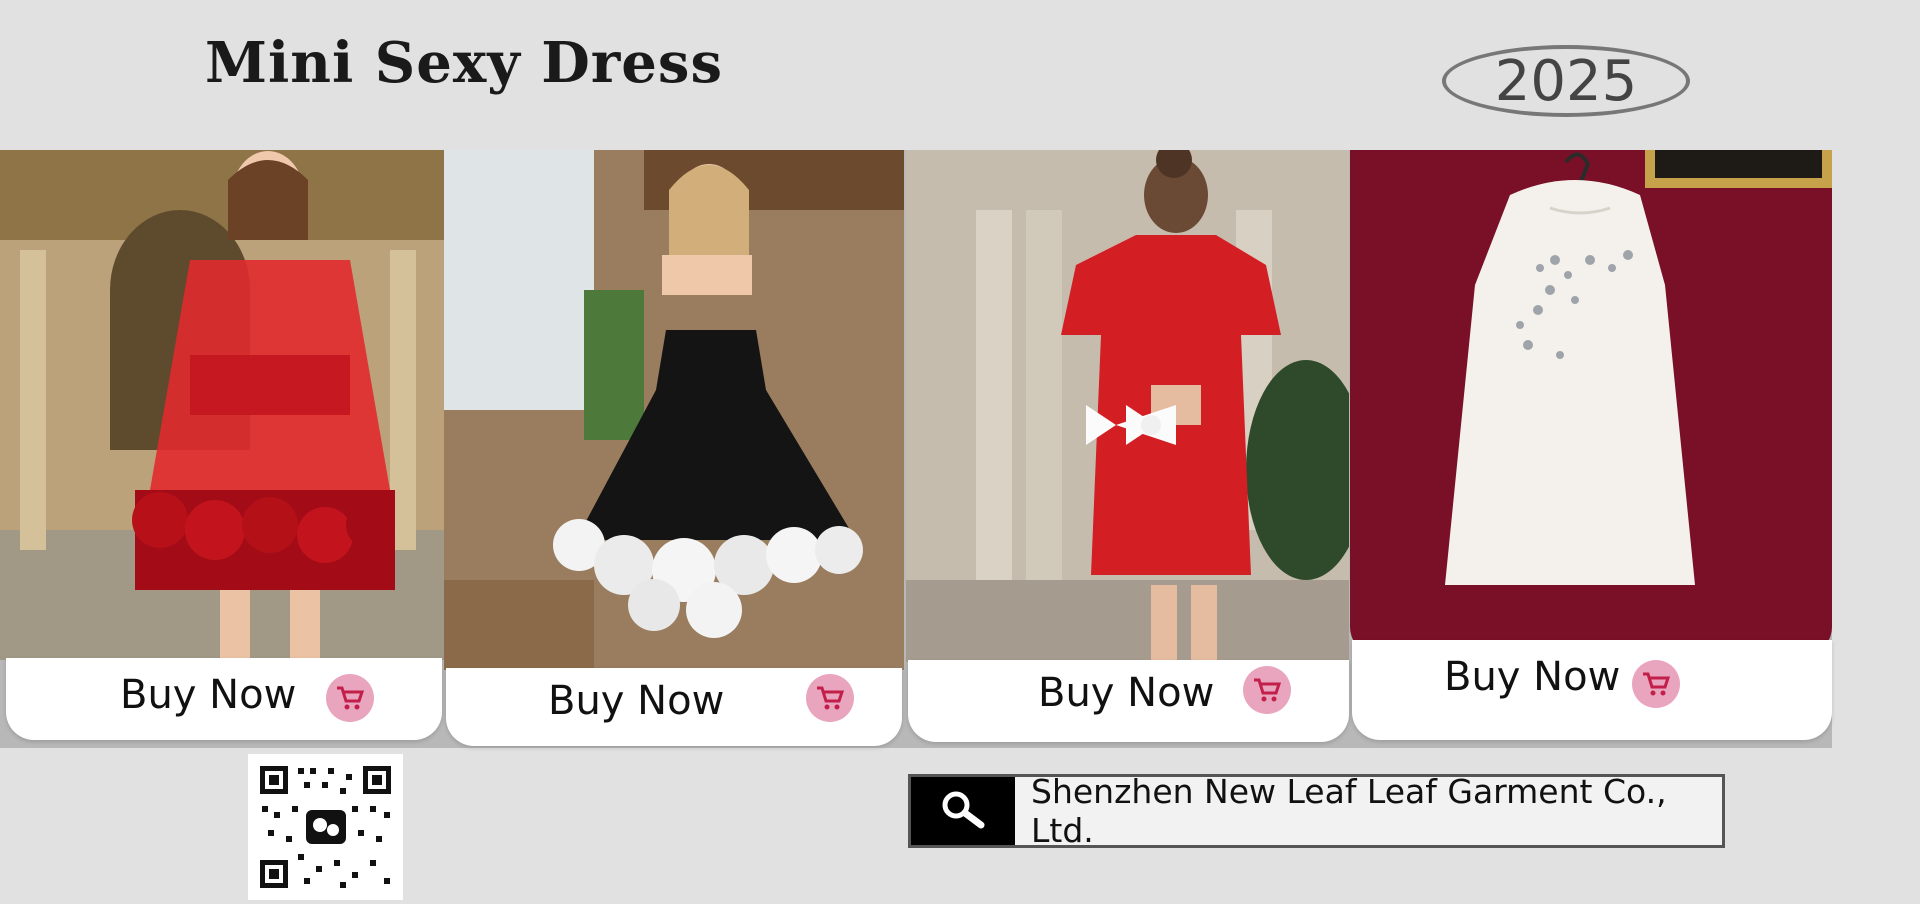 The height and width of the screenshot is (904, 1920). I want to click on search-icon, so click(963, 811).